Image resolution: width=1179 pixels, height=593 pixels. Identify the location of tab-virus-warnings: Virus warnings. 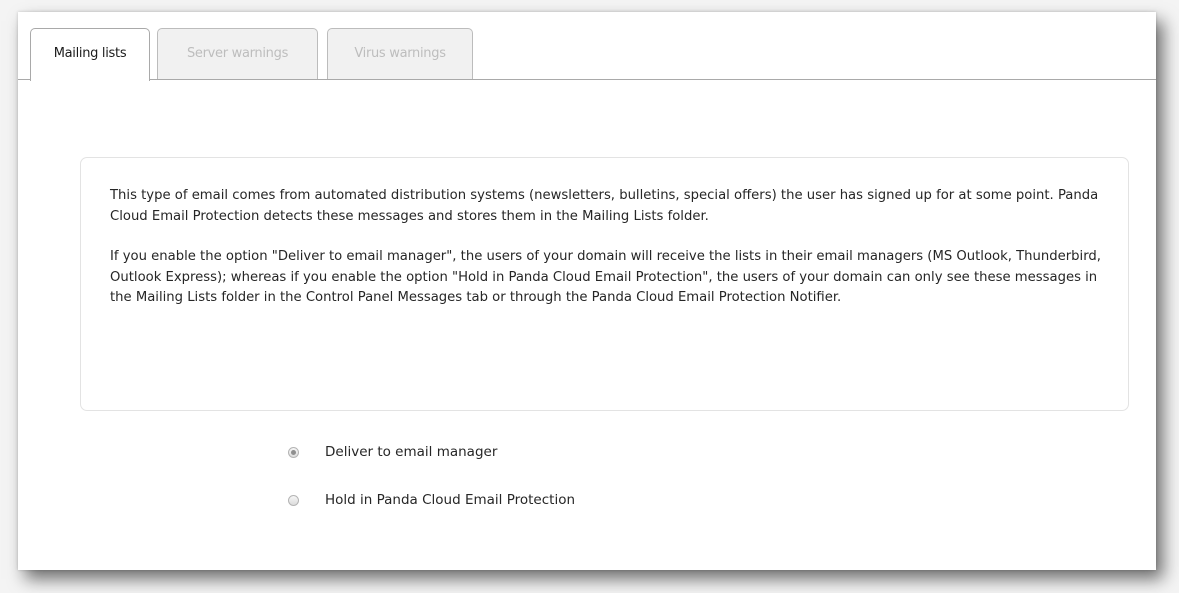
(400, 53).